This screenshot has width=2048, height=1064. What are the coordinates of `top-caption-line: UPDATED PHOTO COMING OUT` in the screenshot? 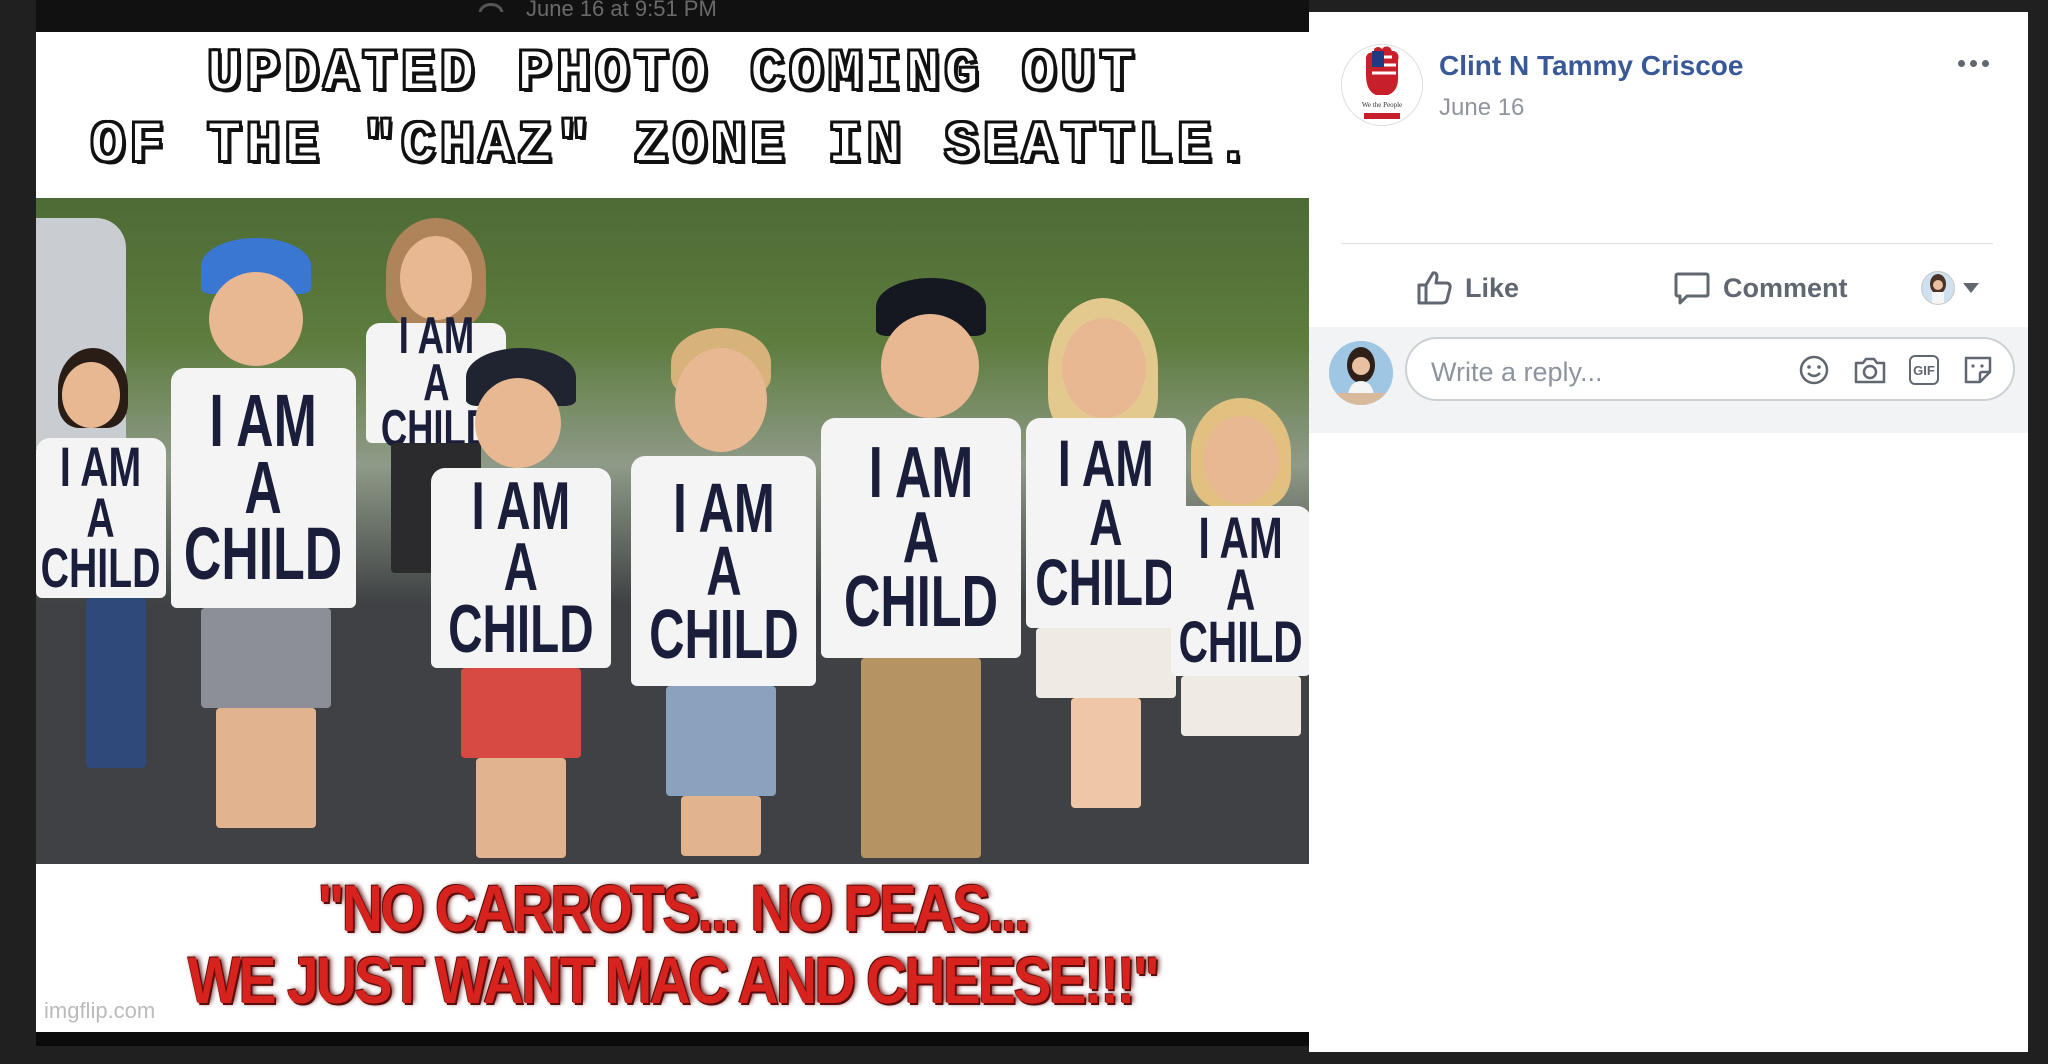 It's located at (672, 74).